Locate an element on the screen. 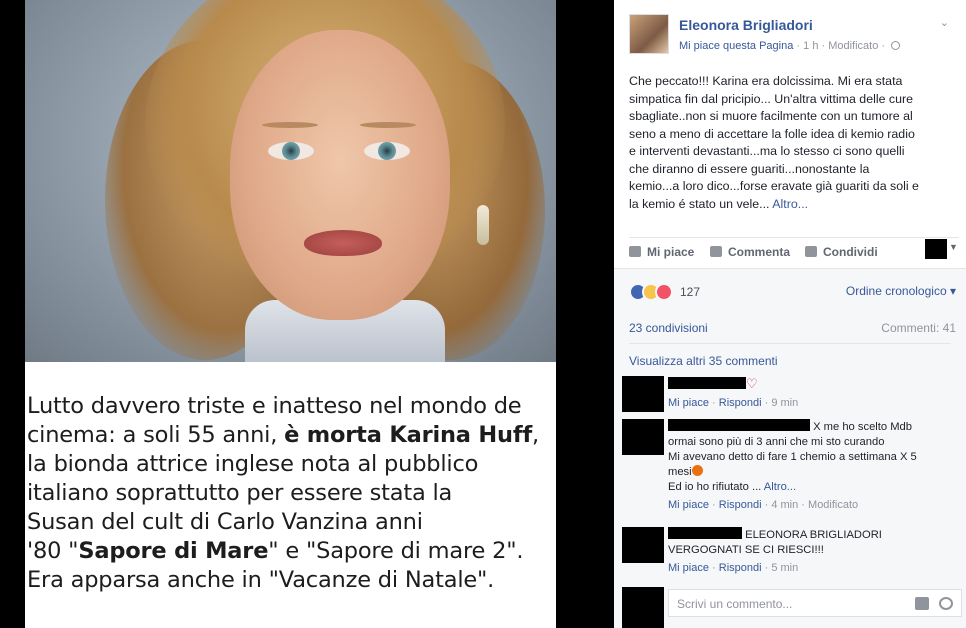  comment-time: 5 min is located at coordinates (784, 568).